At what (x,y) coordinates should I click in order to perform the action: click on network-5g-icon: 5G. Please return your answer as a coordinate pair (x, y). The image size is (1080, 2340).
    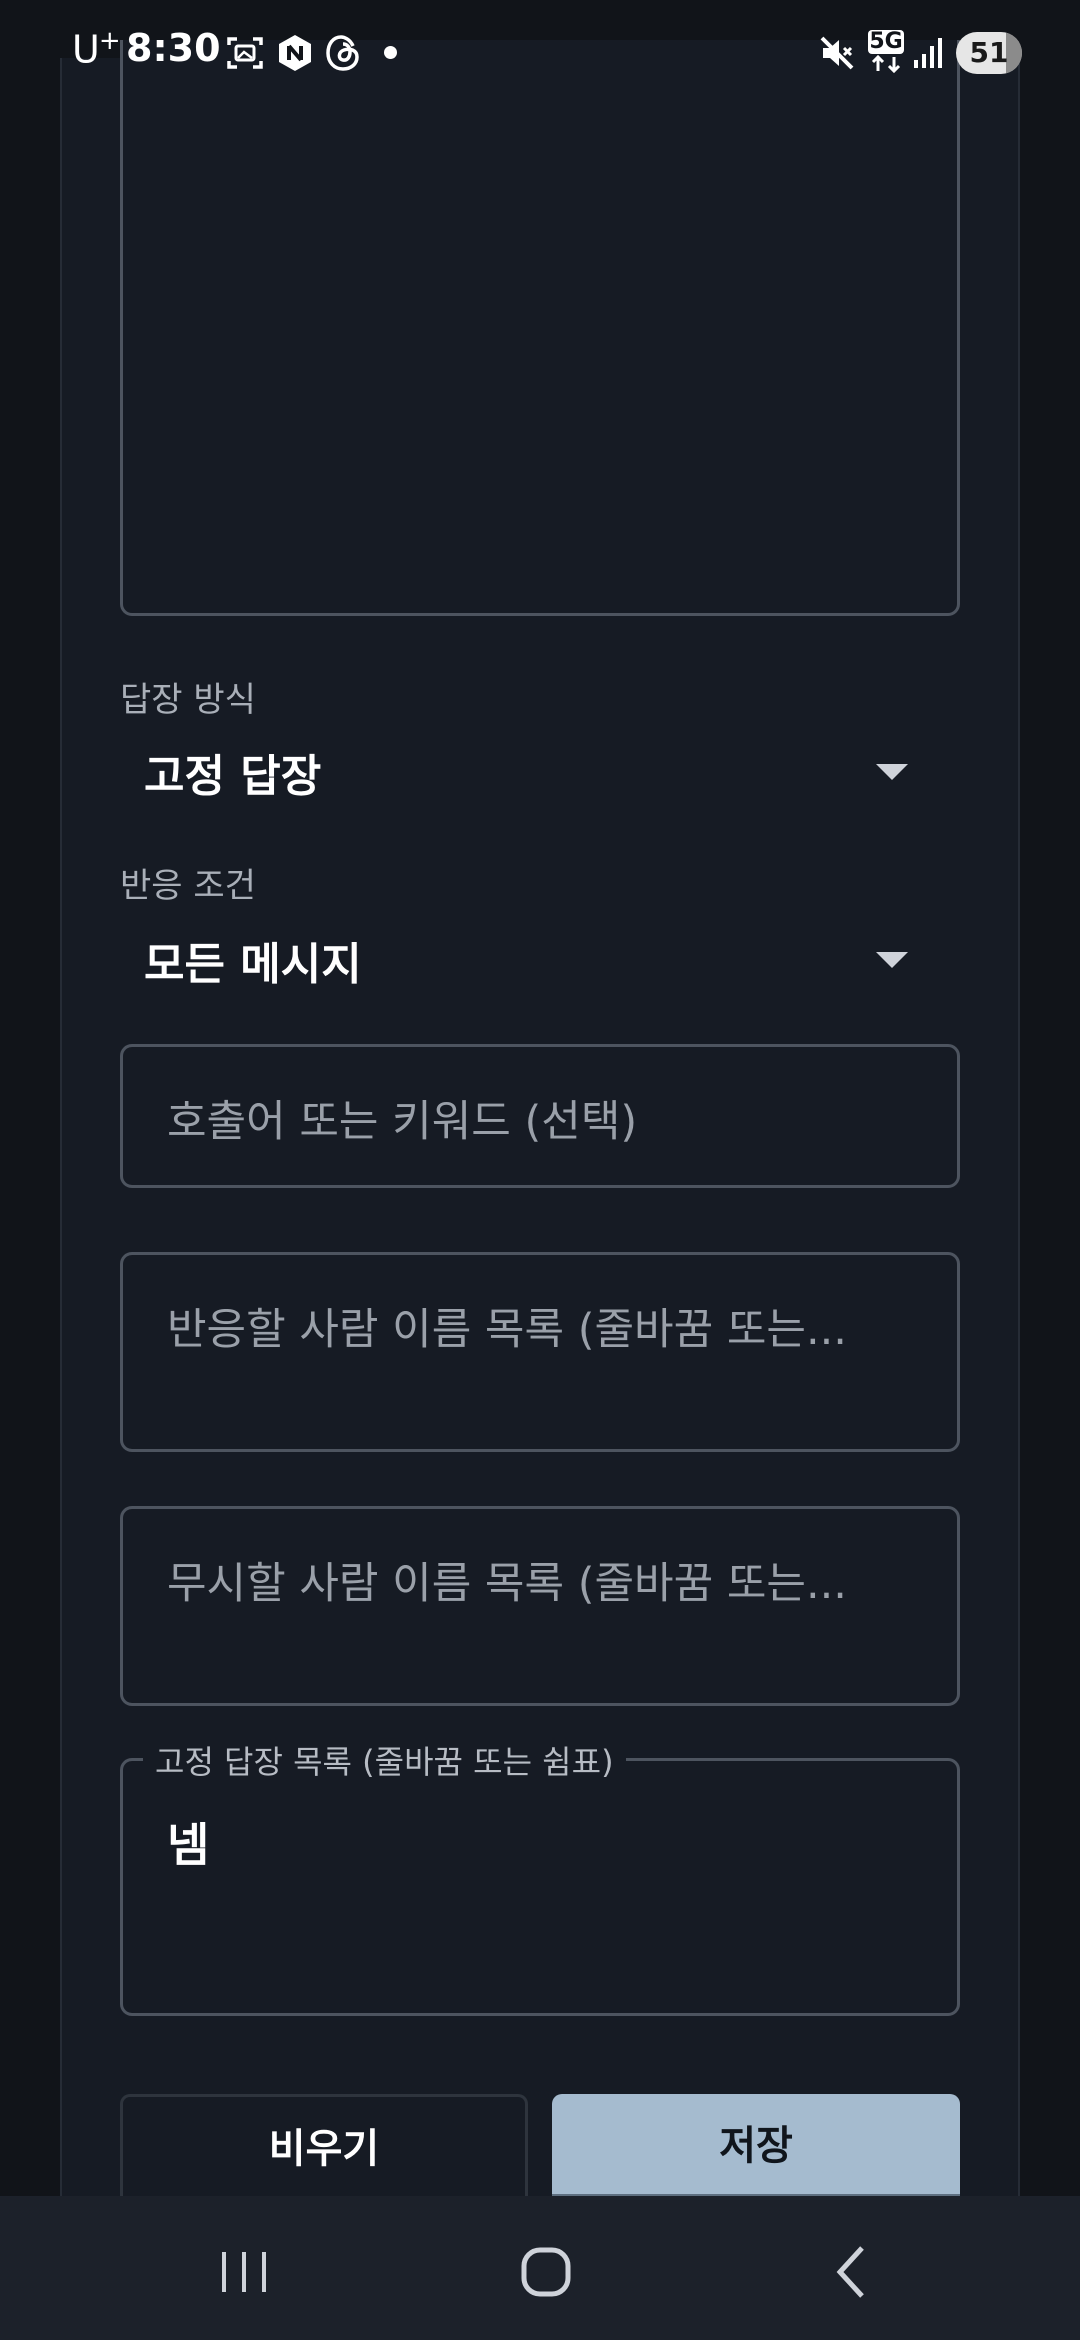
    Looking at the image, I should click on (886, 52).